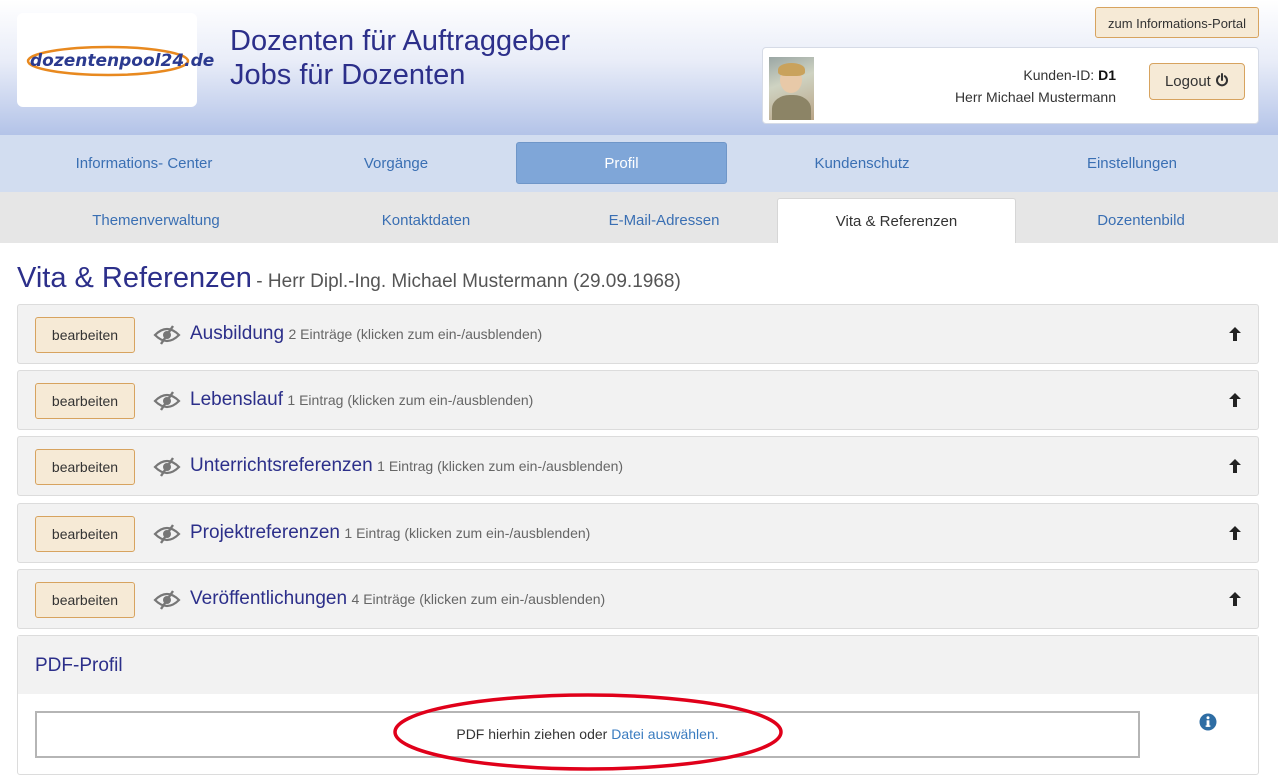  I want to click on info-portal-button: zum Informations-Portal, so click(1177, 22).